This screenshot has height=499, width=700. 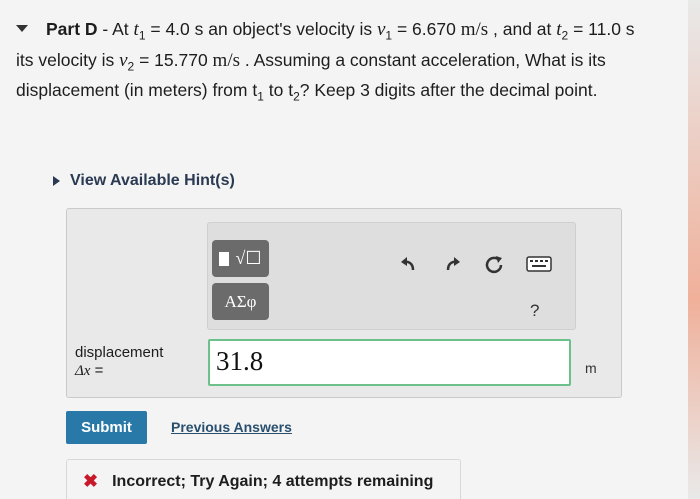 I want to click on radical-icon: √☐, so click(x=248, y=258).